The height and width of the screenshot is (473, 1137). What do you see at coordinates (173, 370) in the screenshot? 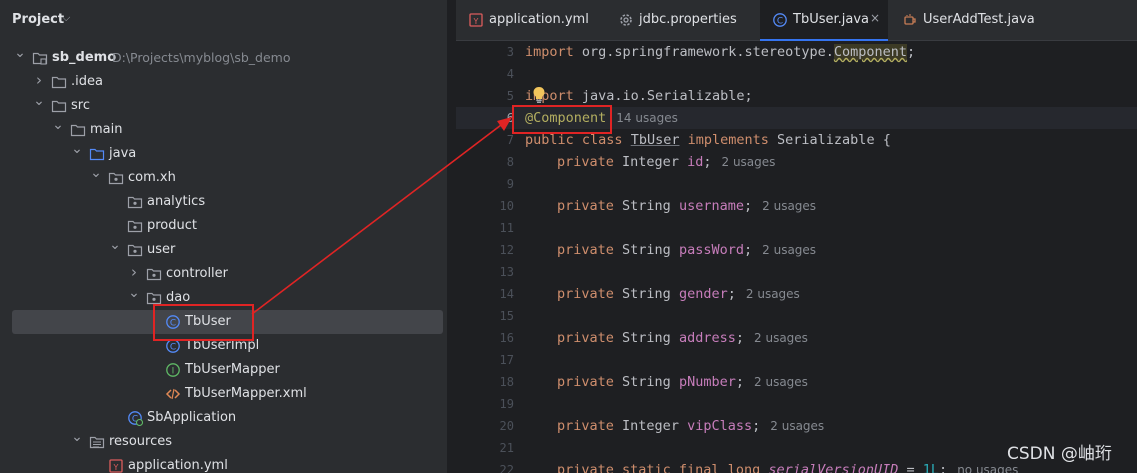
I see `interface-icon: I` at bounding box center [173, 370].